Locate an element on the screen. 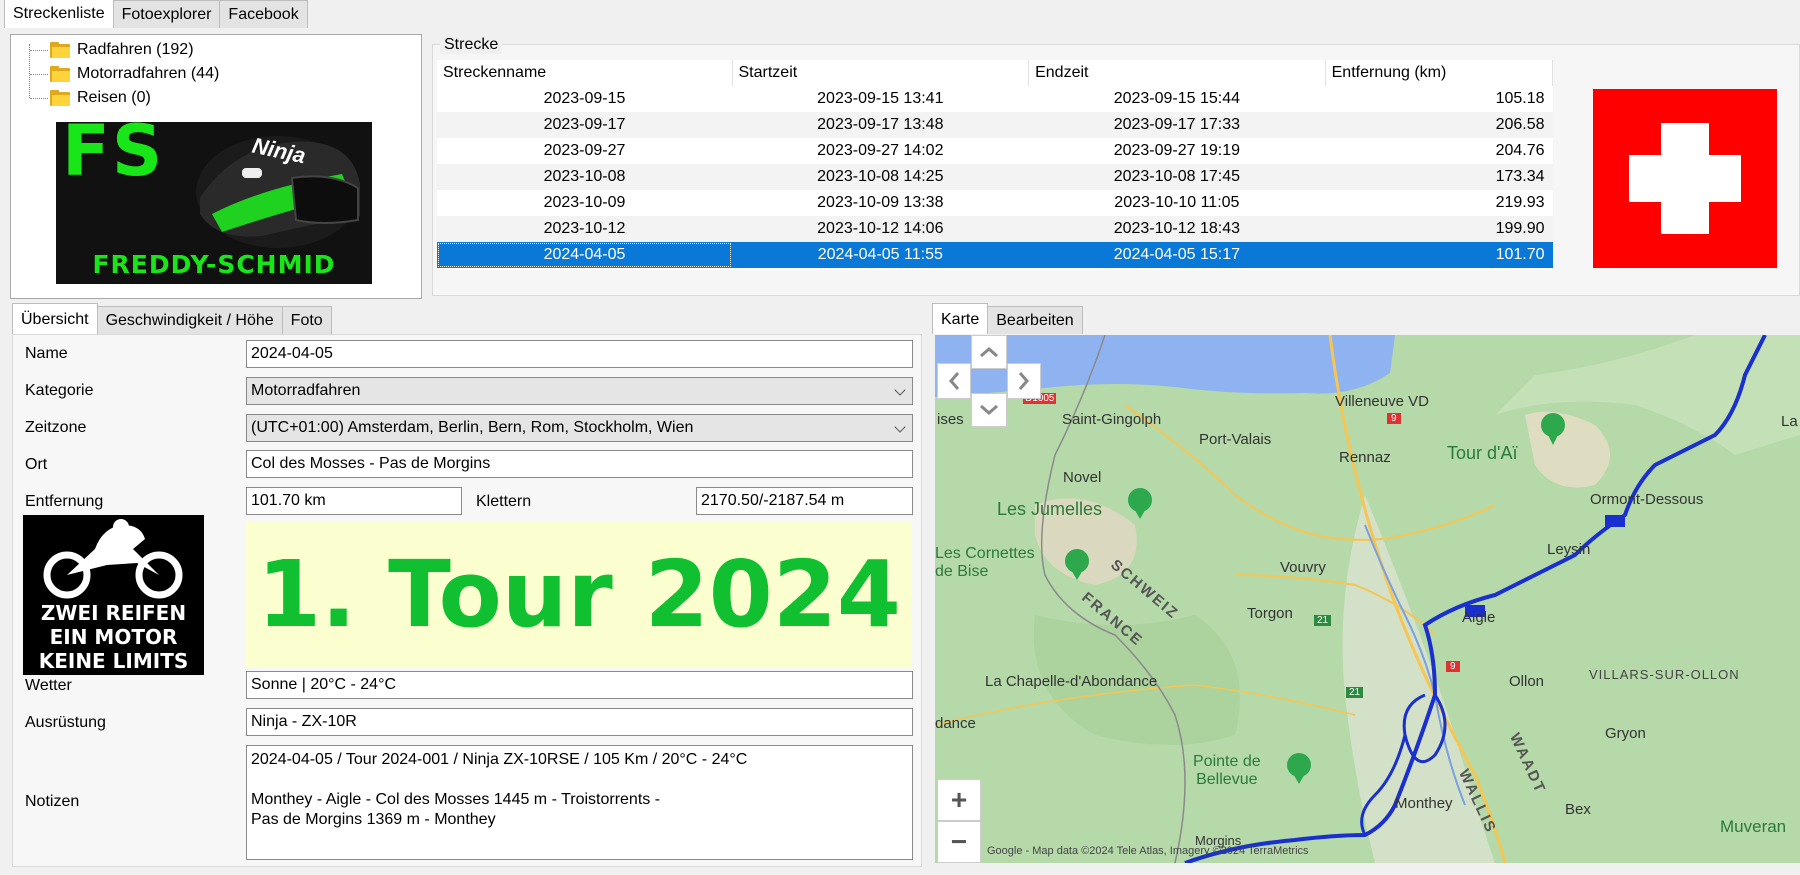 This screenshot has height=875, width=1800. cell-dist: 199.90 is located at coordinates (1439, 229).